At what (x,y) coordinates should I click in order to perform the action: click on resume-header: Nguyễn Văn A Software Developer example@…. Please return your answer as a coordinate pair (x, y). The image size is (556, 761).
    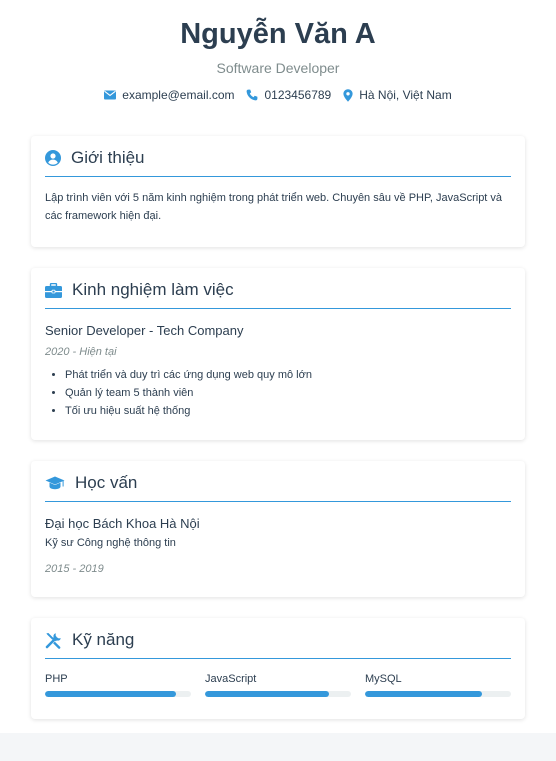
    Looking at the image, I should click on (278, 51).